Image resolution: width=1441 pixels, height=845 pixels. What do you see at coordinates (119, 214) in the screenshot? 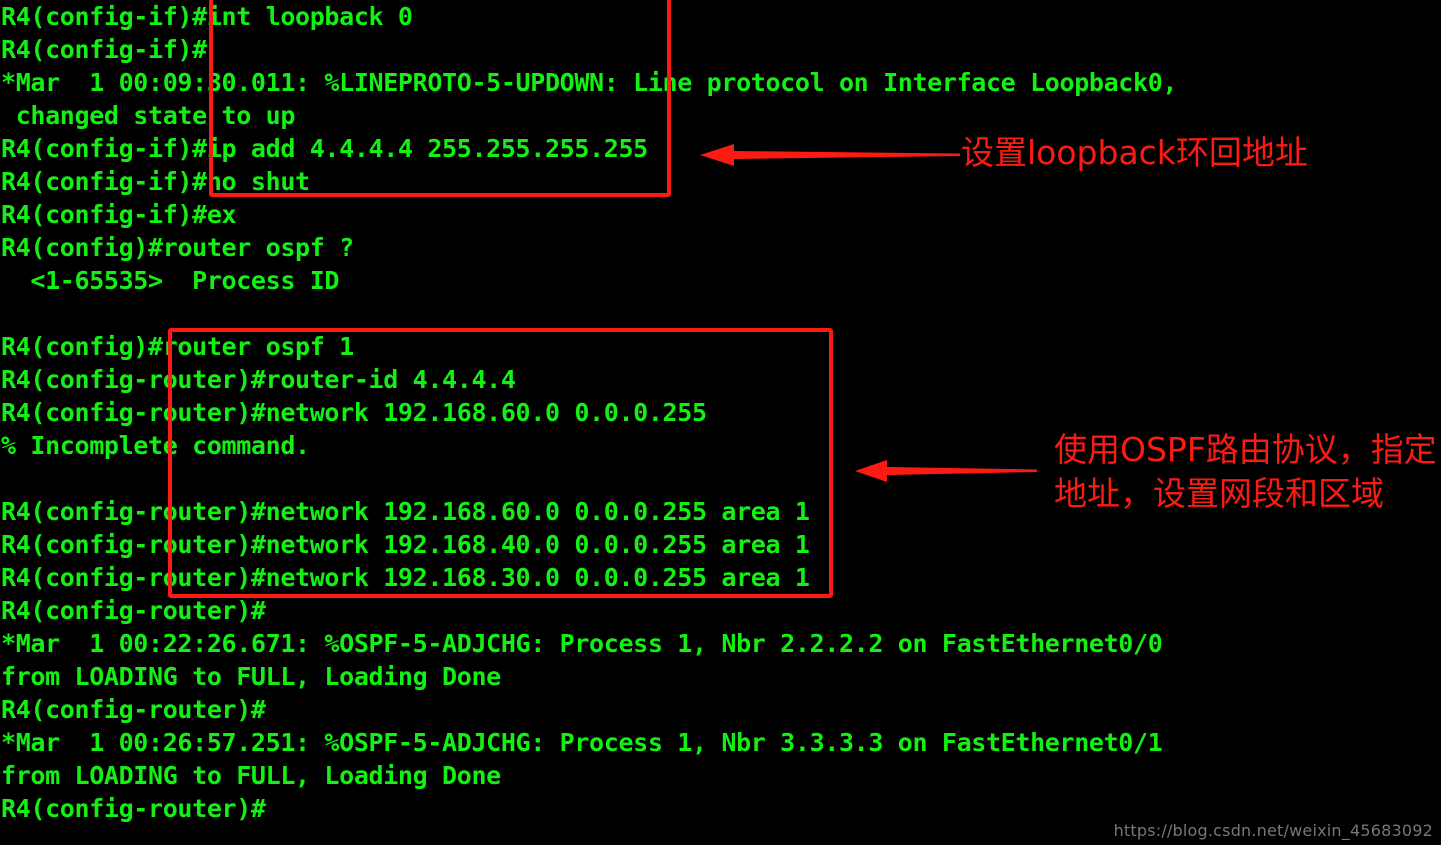
I see `terminal-line: R4(config-if)#ex` at bounding box center [119, 214].